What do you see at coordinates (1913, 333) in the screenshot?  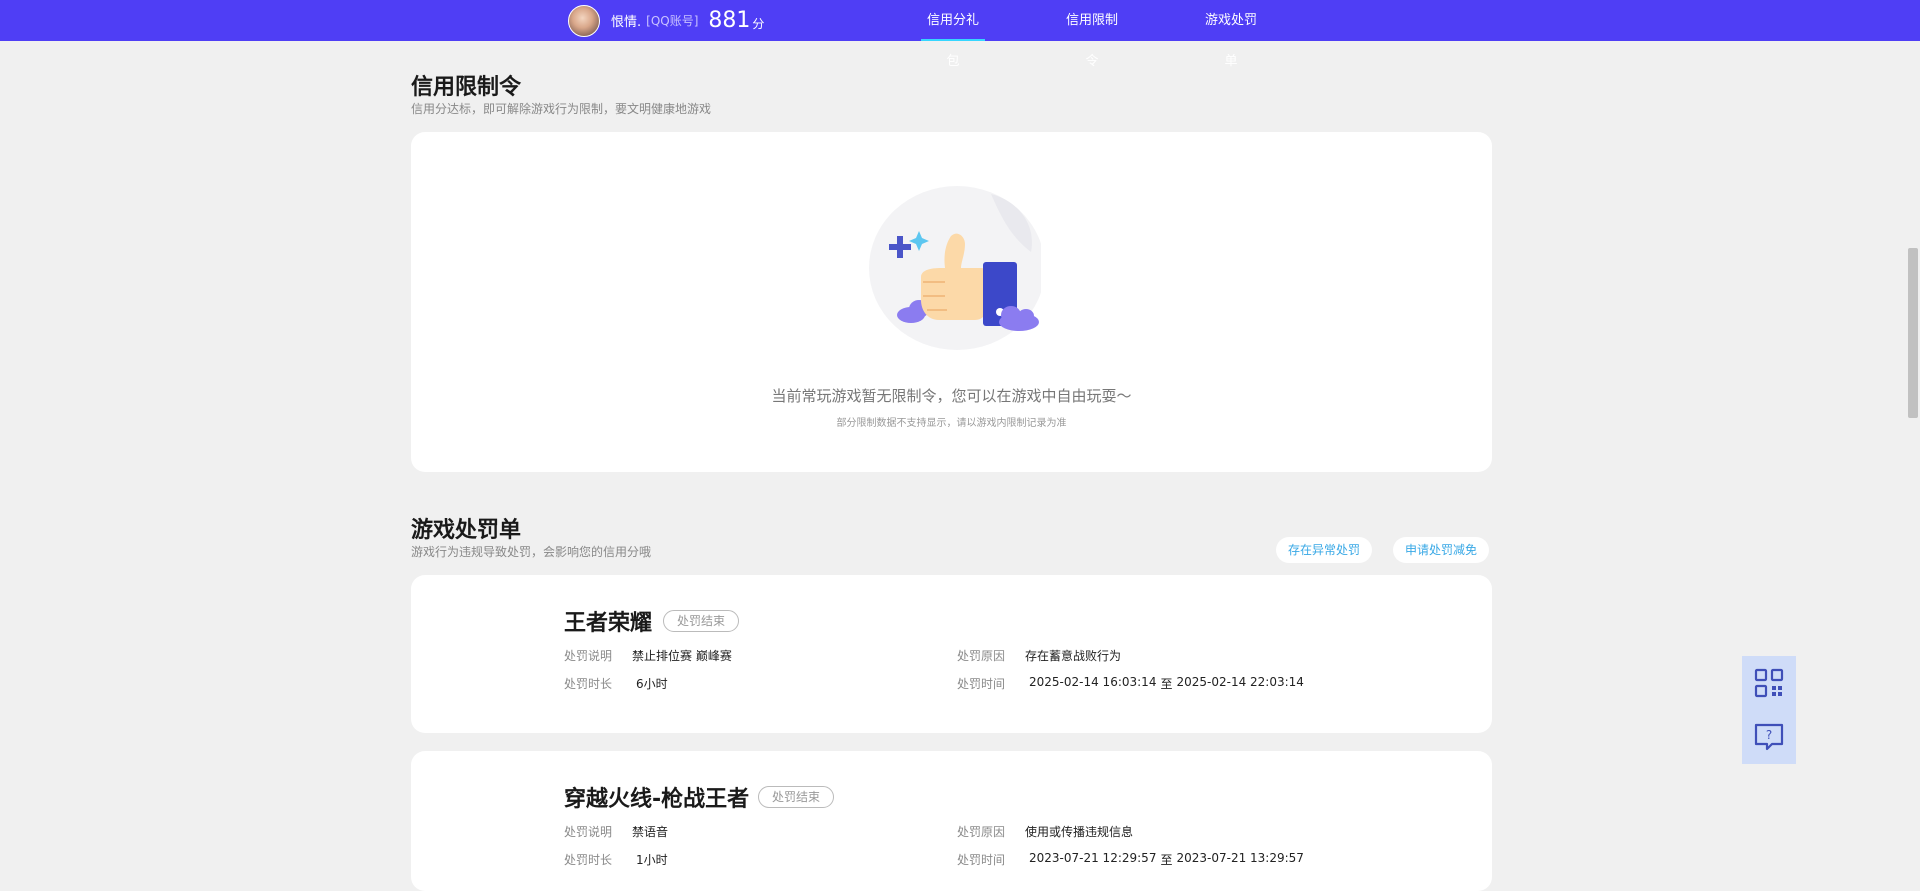 I see `scrollbar-thumb` at bounding box center [1913, 333].